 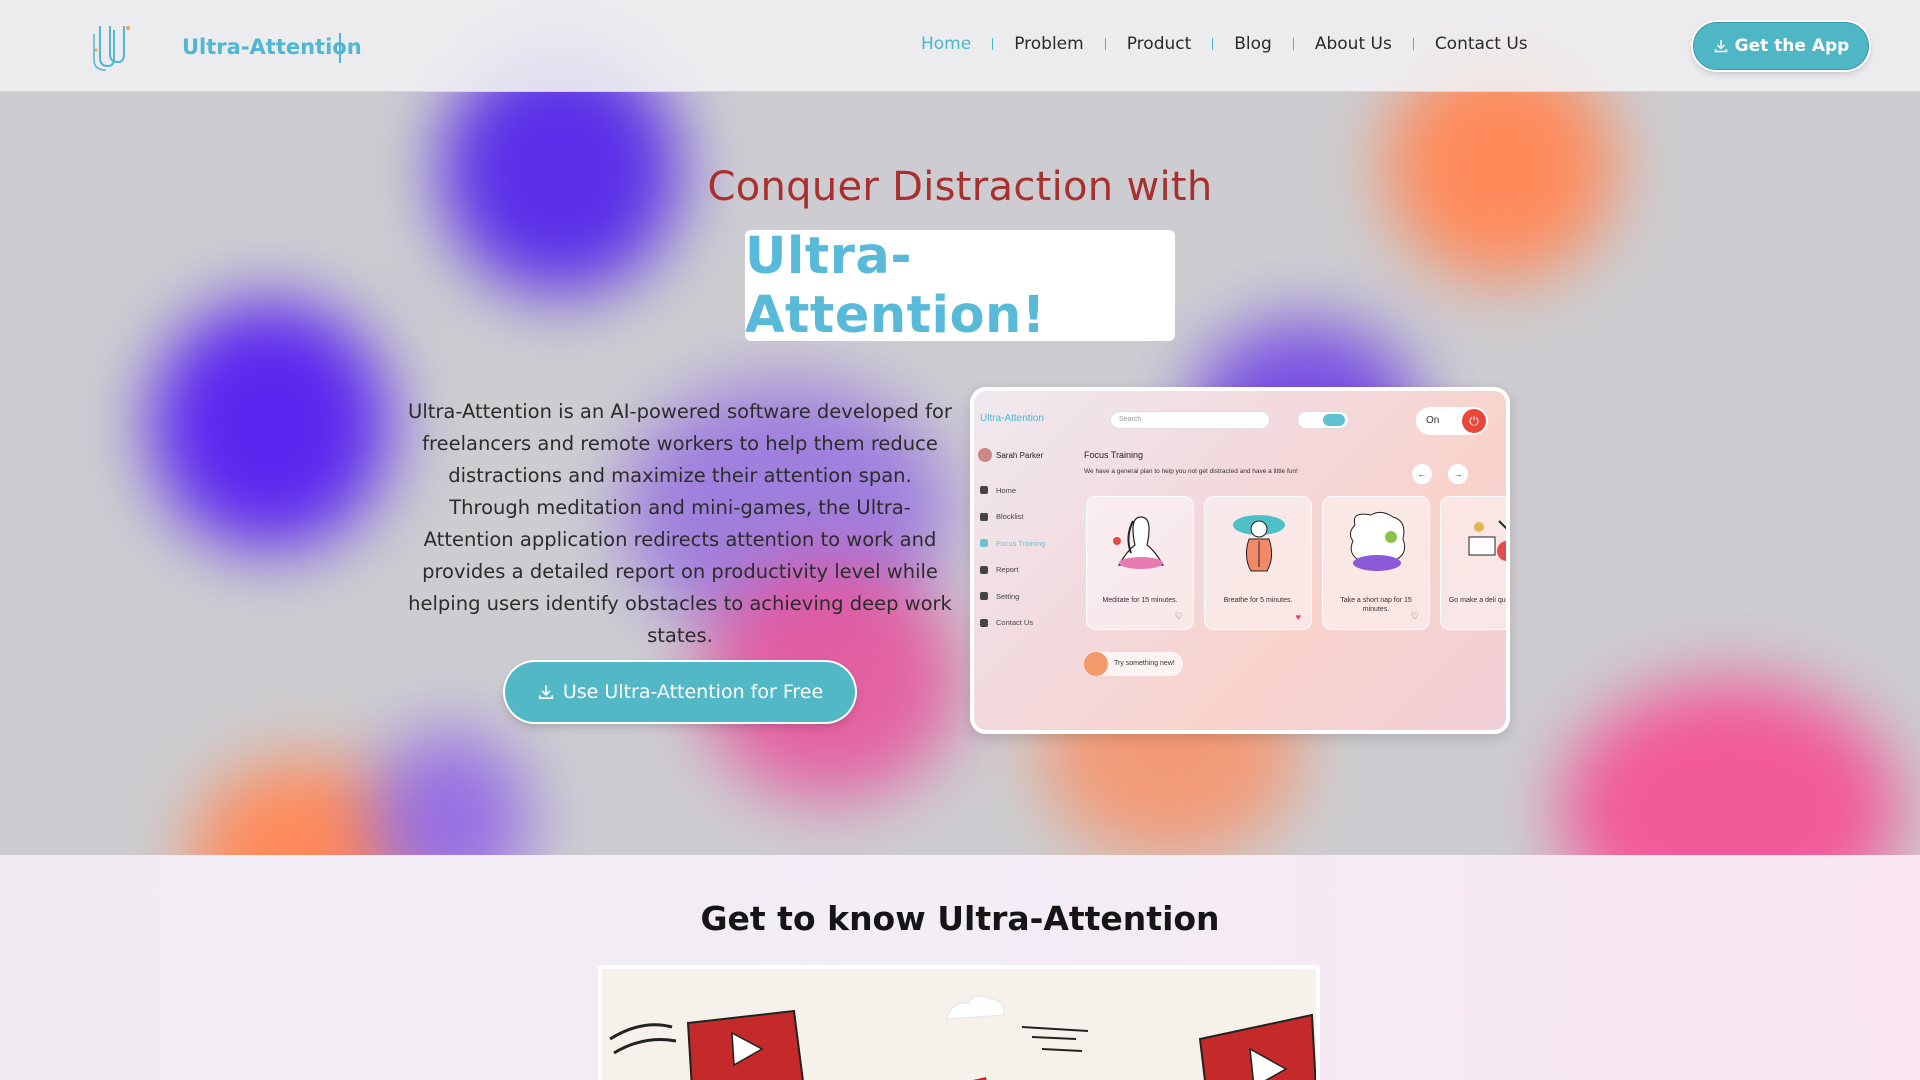 I want to click on meal-illustration-icon, so click(x=1487, y=540).